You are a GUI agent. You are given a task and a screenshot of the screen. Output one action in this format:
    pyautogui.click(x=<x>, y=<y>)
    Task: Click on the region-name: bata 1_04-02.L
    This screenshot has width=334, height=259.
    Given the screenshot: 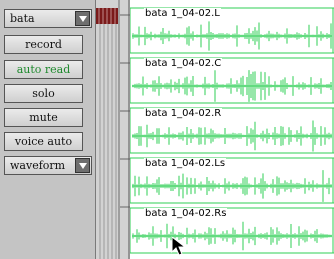 What is the action you would take?
    pyautogui.click(x=182, y=13)
    